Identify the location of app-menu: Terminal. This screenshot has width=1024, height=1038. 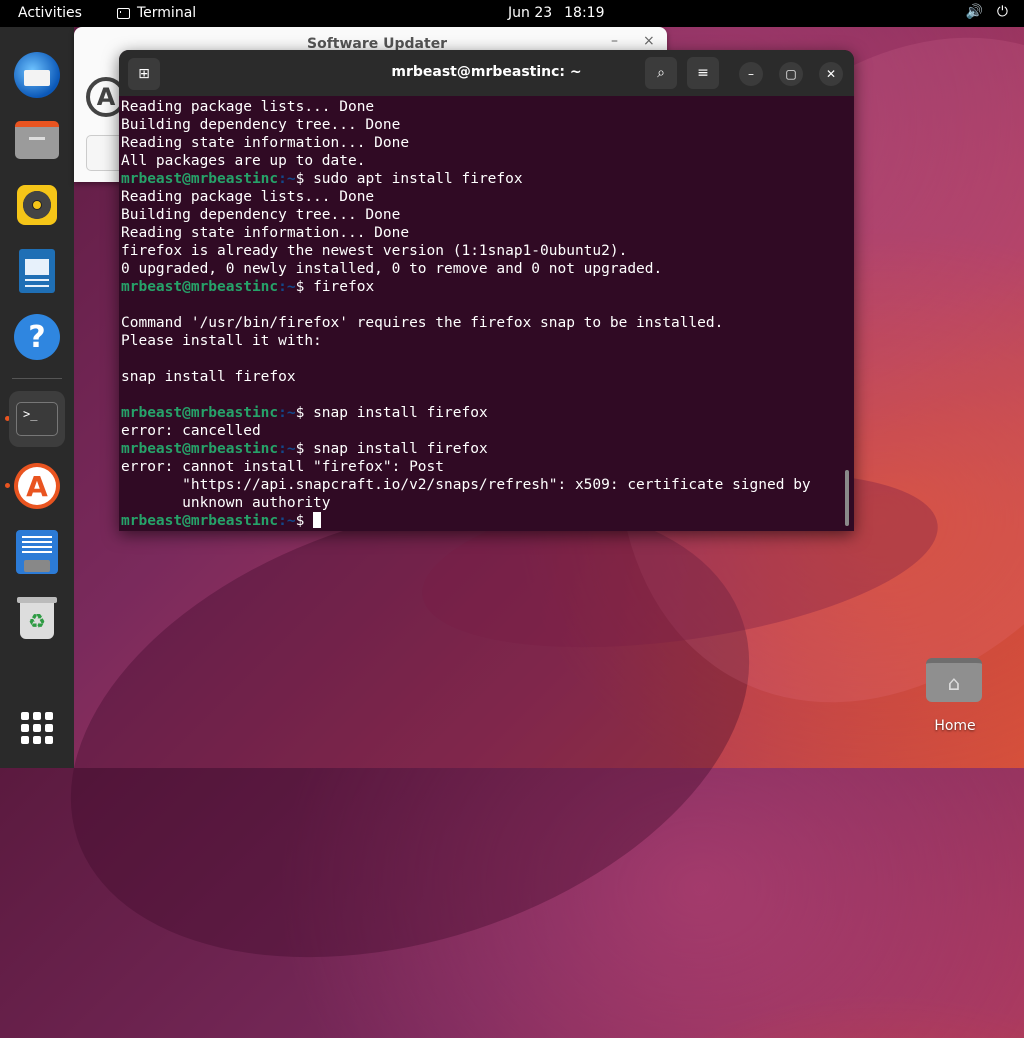
(156, 13).